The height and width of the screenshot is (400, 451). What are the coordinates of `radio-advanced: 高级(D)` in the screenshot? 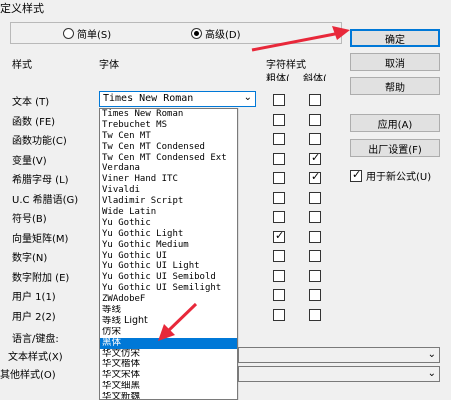 It's located at (216, 33).